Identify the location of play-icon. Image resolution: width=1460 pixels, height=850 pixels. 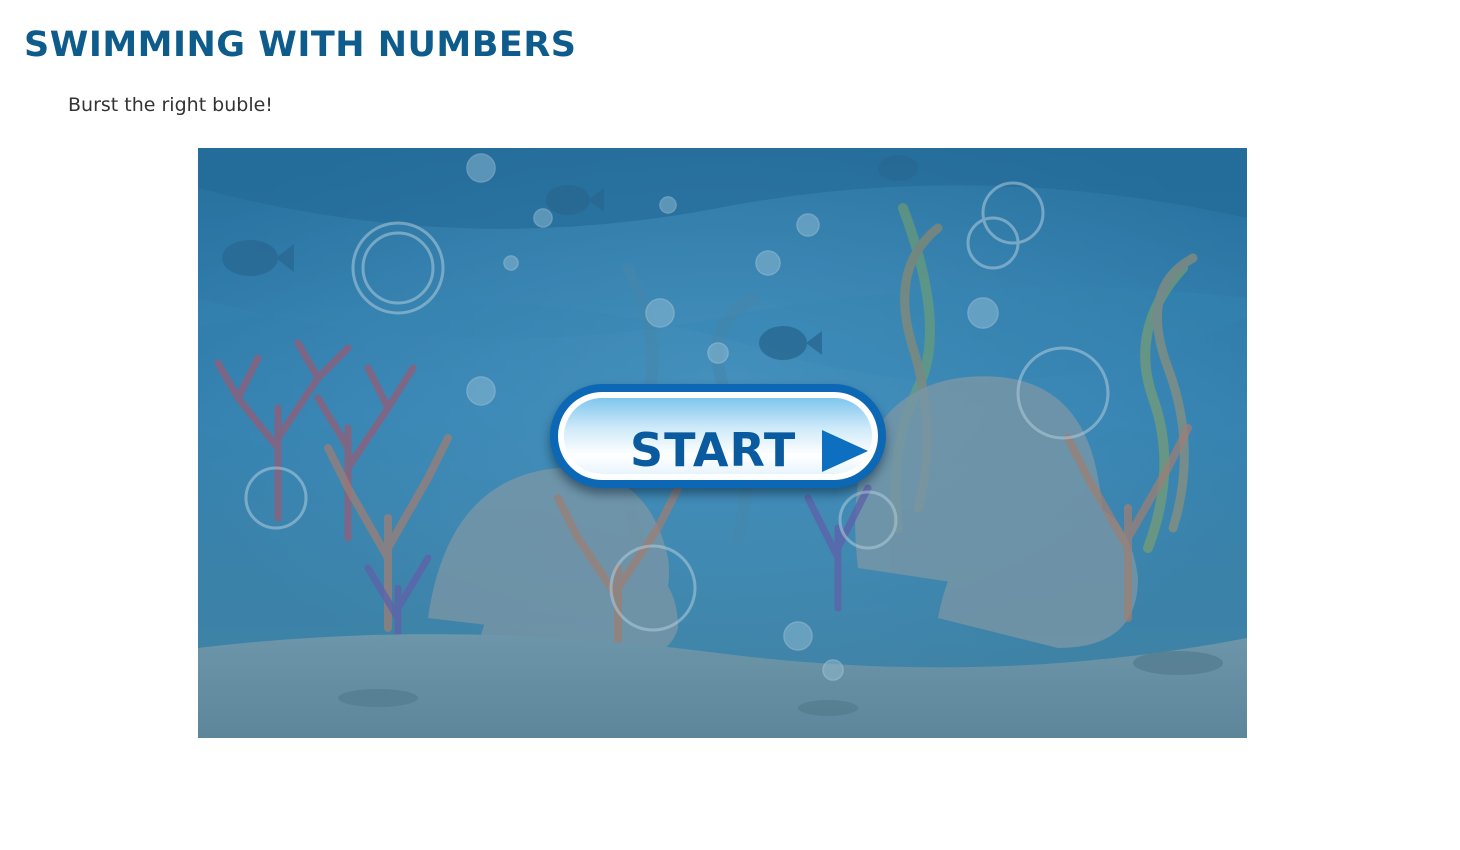
(845, 451).